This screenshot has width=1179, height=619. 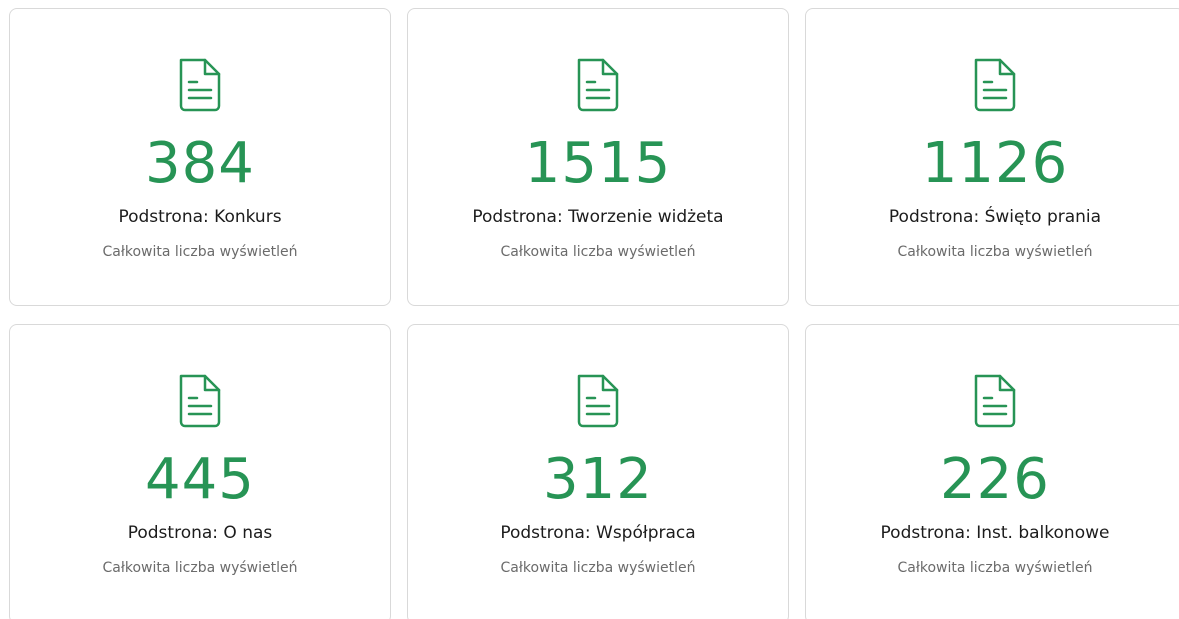 I want to click on stat-title: Podstrona: Inst. balkonowe, so click(x=995, y=533).